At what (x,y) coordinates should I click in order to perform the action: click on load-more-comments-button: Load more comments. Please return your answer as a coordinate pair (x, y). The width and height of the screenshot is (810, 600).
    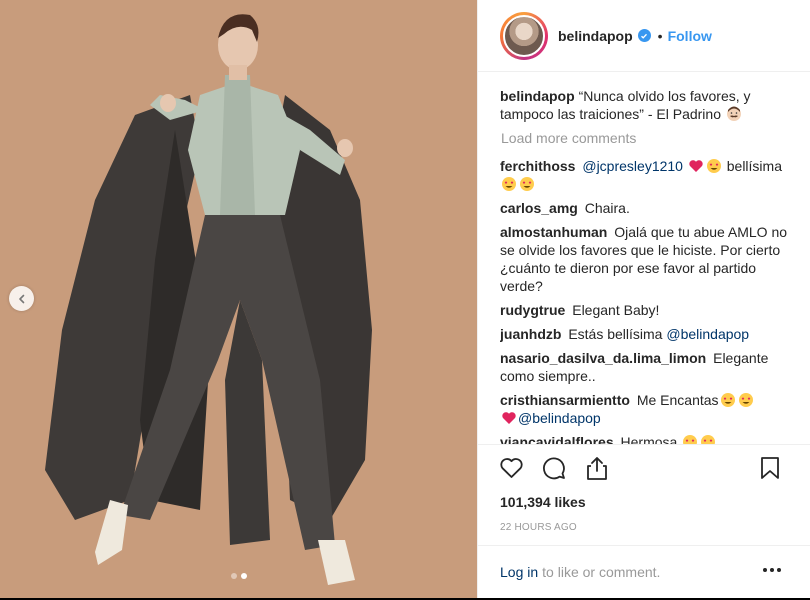
    Looking at the image, I should click on (650, 138).